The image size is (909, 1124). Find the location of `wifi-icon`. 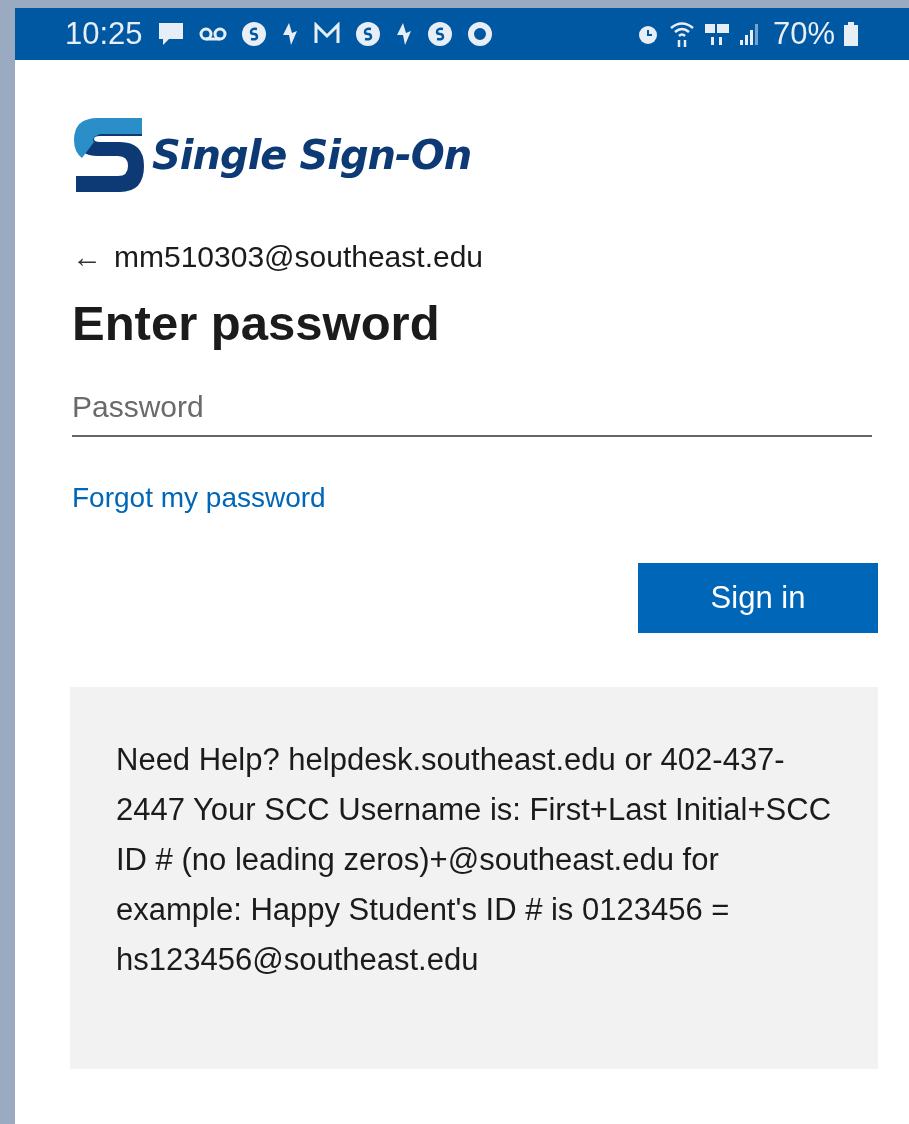

wifi-icon is located at coordinates (681, 34).